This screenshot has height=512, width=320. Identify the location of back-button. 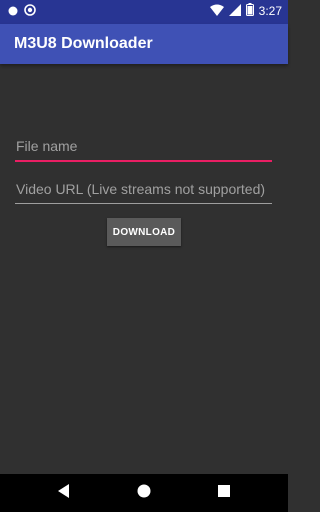
(64, 493).